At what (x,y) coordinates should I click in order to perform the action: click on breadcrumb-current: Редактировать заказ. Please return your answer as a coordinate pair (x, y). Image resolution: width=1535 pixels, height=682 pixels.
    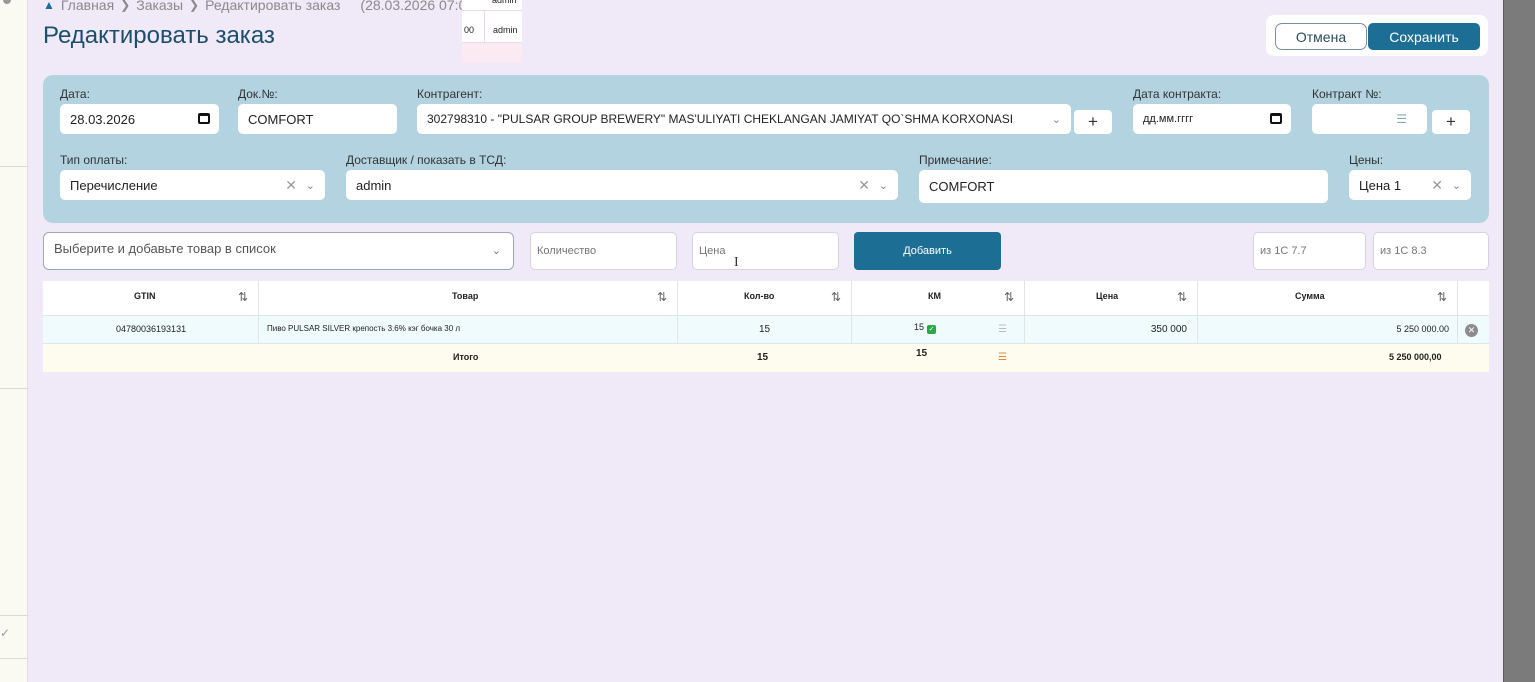
    Looking at the image, I should click on (273, 6).